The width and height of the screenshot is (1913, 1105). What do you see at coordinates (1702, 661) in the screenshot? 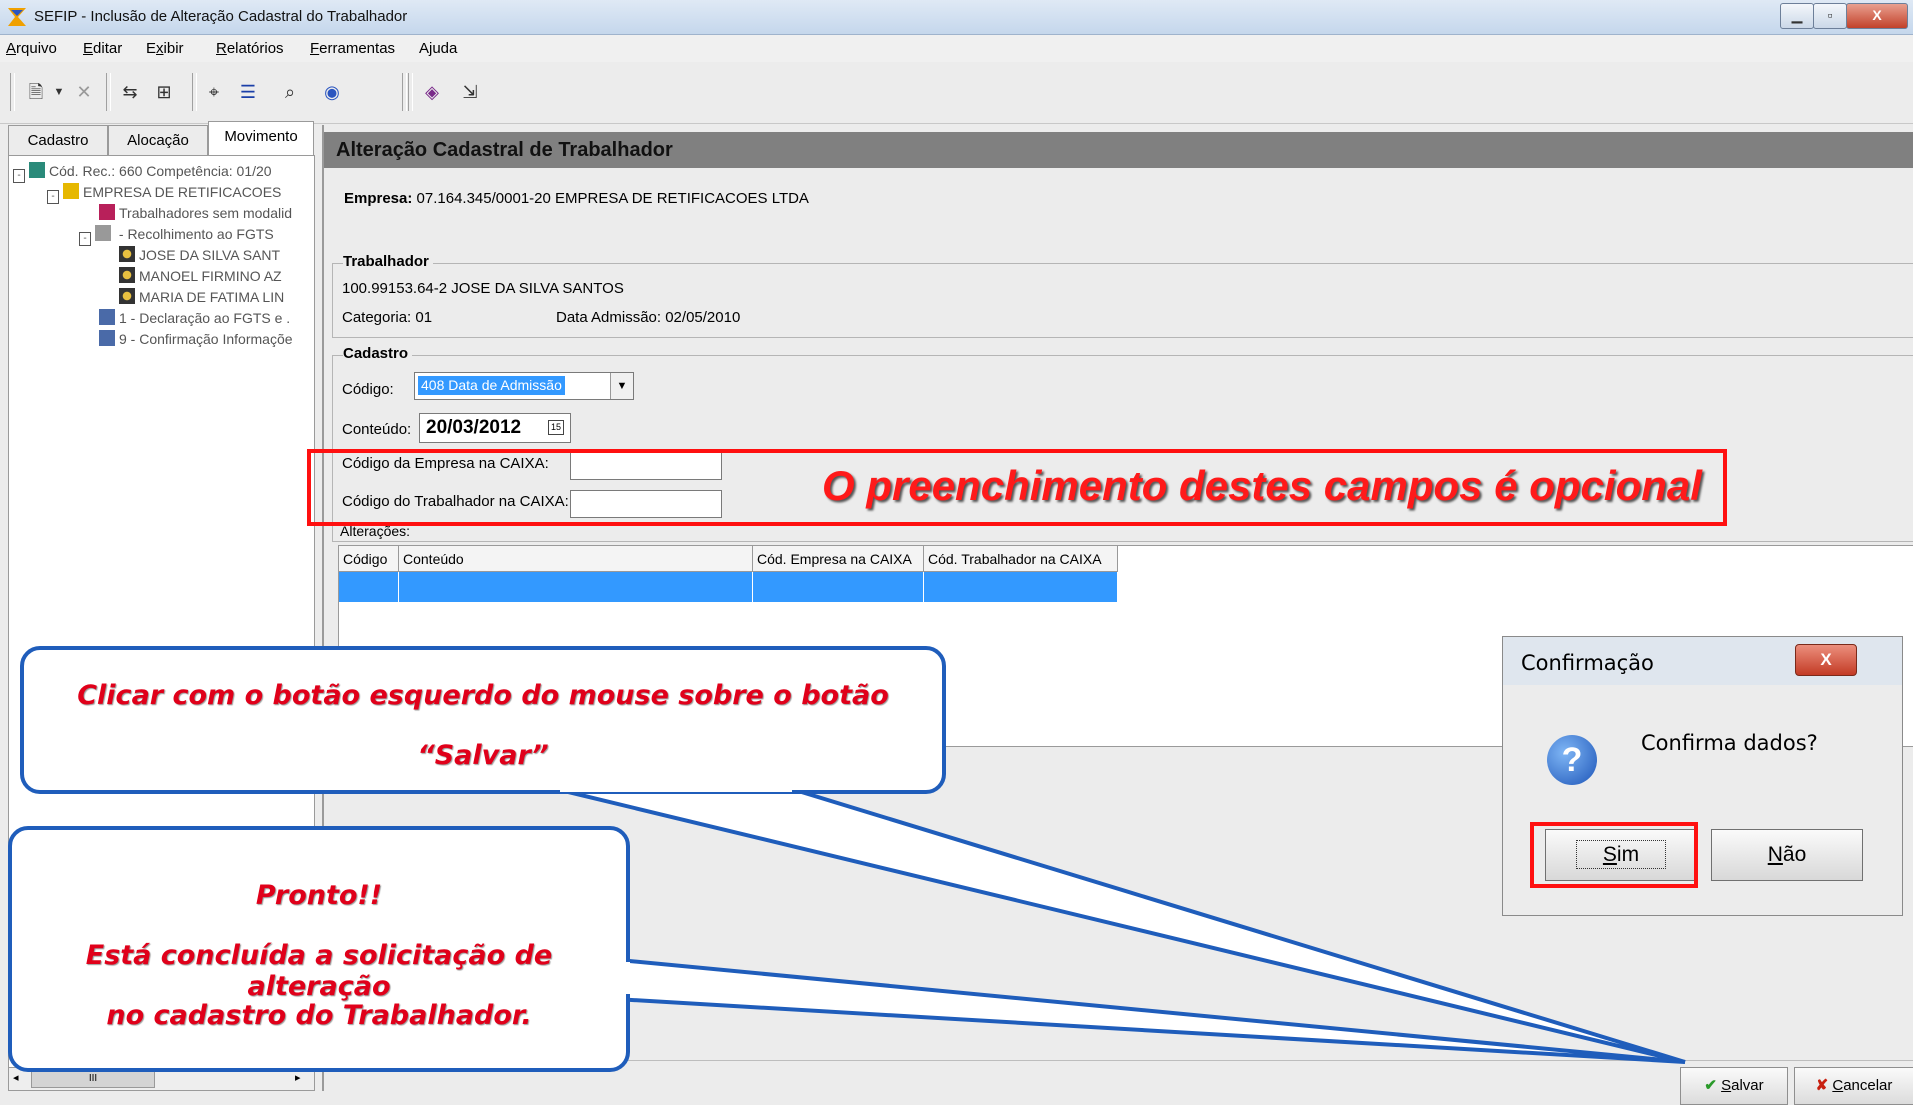
I see `dialog-title-bar: Confirmação X` at bounding box center [1702, 661].